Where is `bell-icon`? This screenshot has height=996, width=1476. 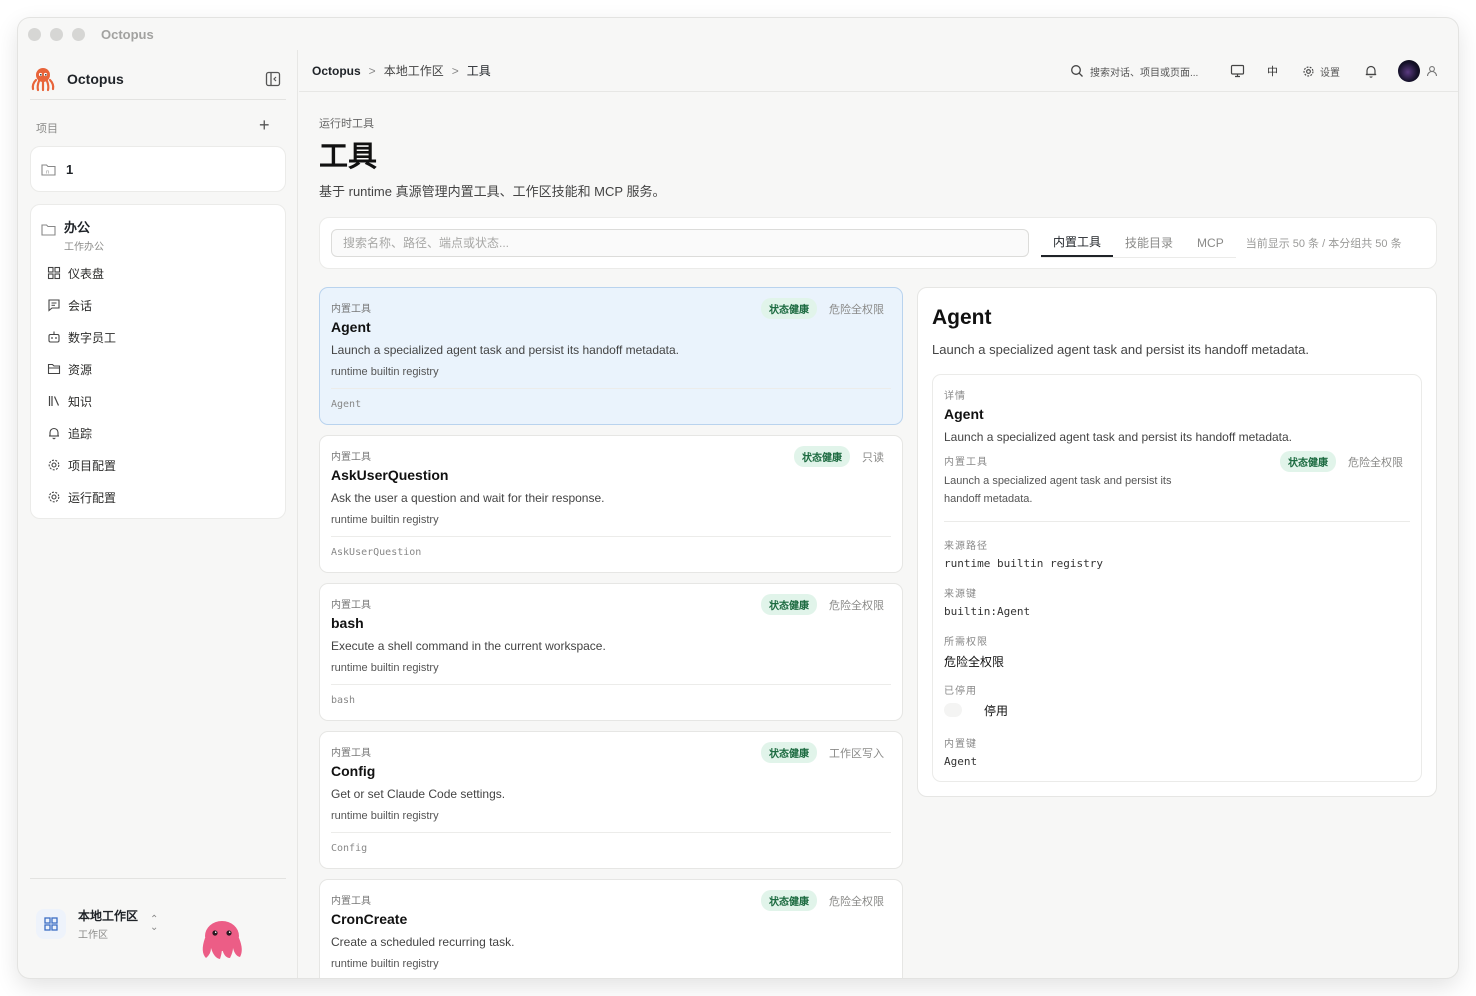
bell-icon is located at coordinates (54, 433).